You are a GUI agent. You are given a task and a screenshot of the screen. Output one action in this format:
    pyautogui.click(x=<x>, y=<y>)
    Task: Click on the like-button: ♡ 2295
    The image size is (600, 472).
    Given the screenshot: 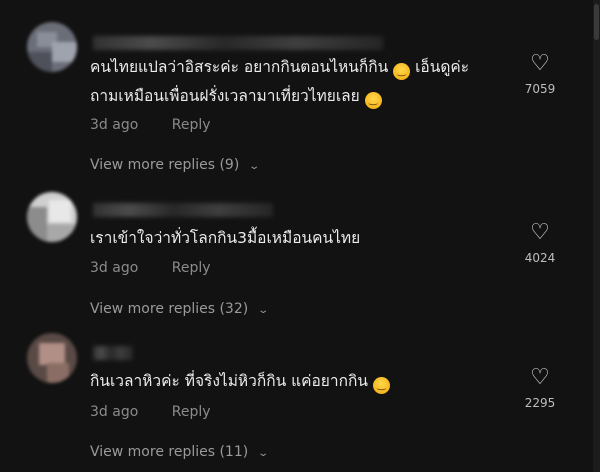 What is the action you would take?
    pyautogui.click(x=540, y=388)
    